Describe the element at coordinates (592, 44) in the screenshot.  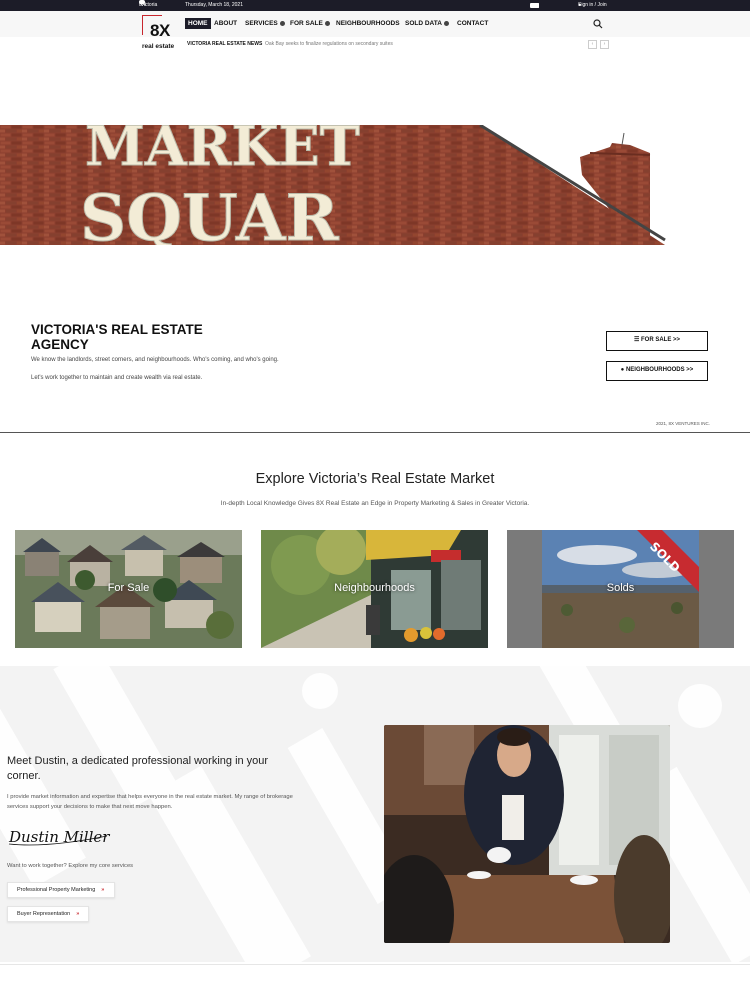
I see `ticker-prev-button: ‹` at that location.